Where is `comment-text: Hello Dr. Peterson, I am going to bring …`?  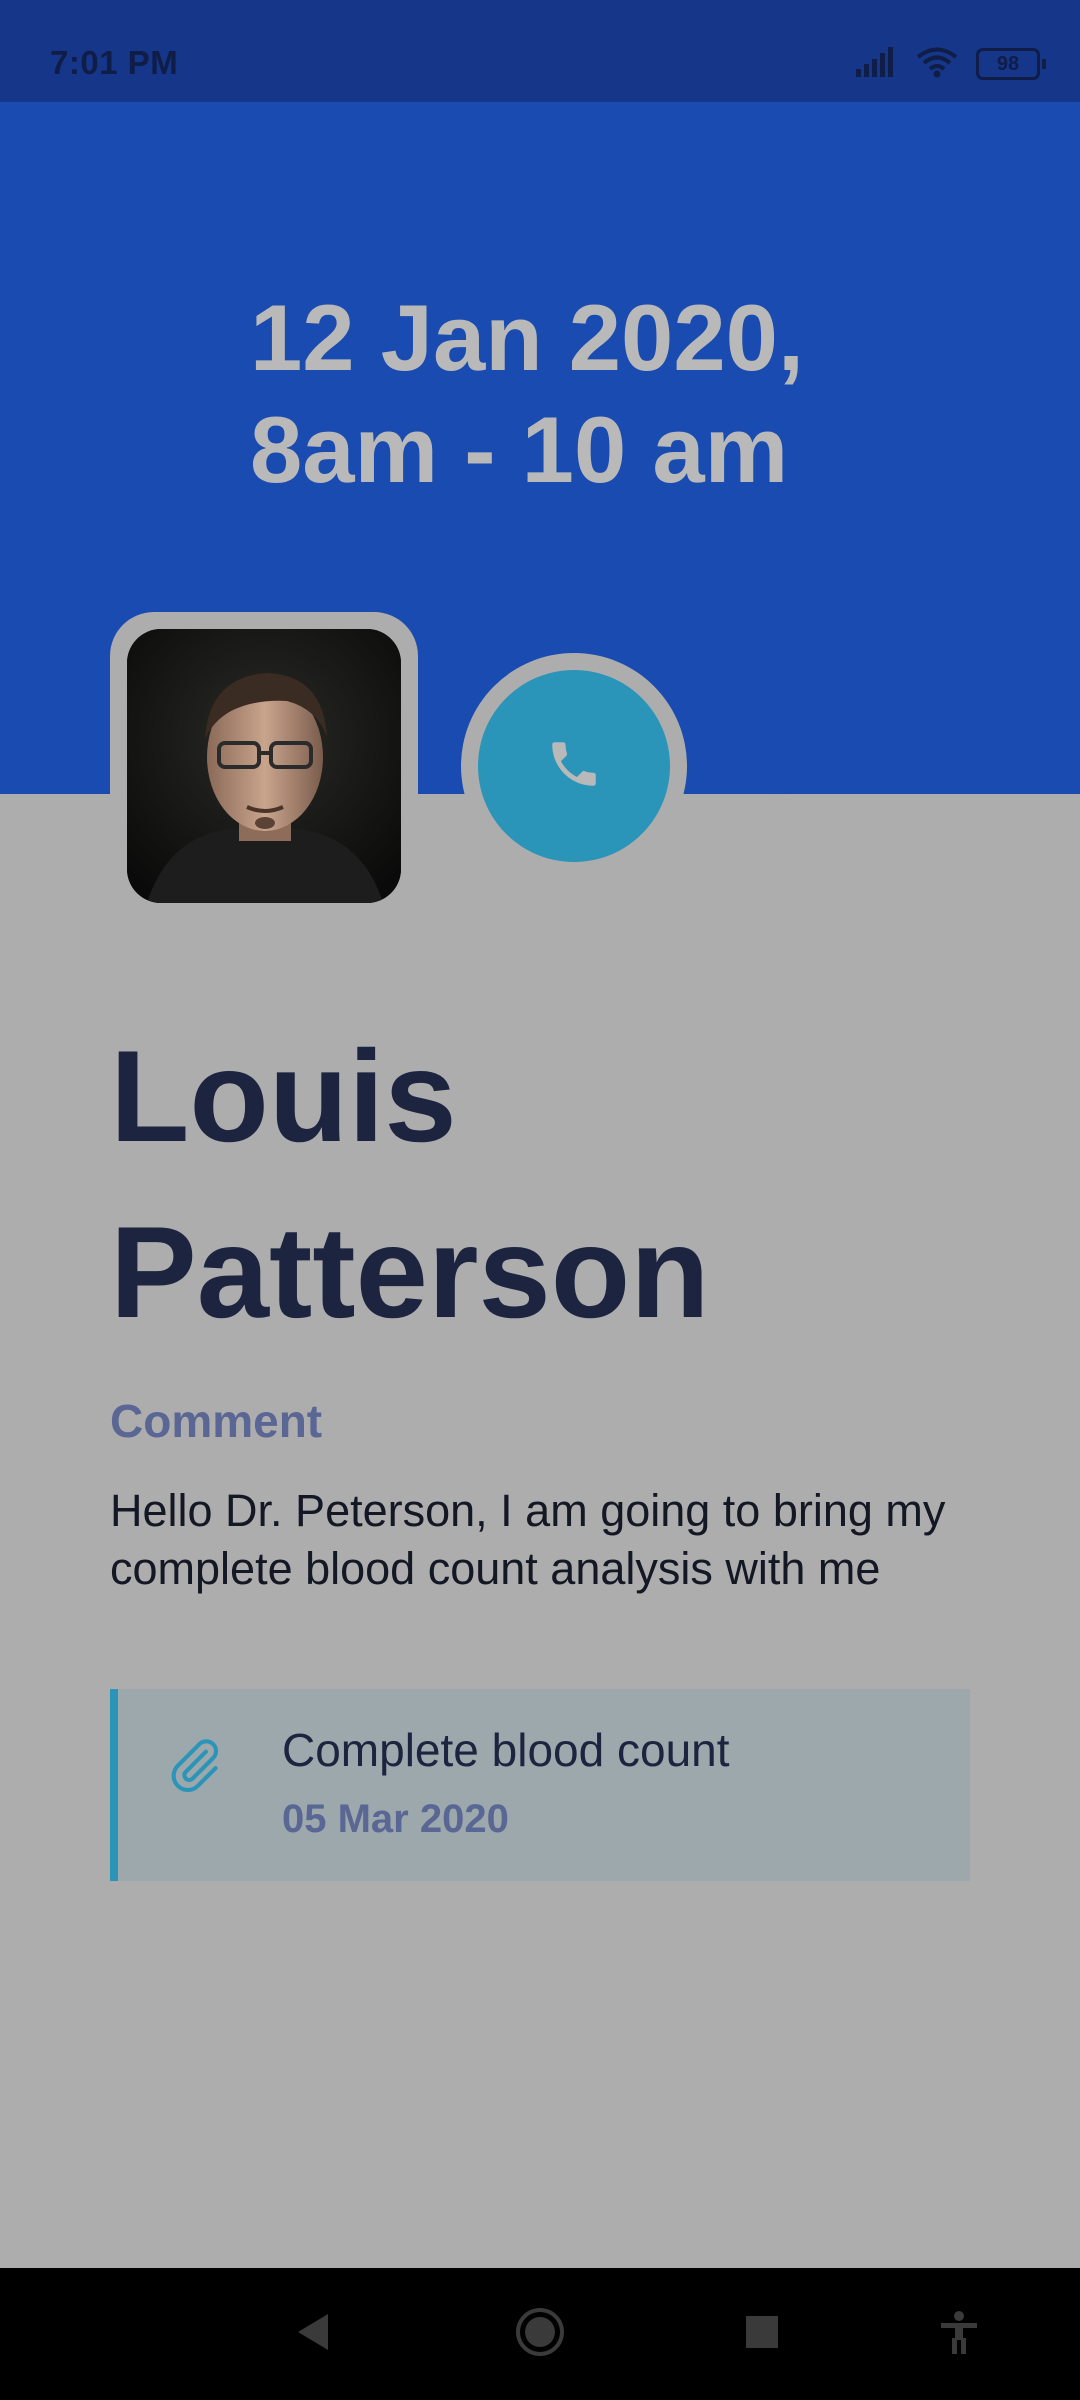 comment-text: Hello Dr. Peterson, I am going to bring … is located at coordinates (528, 1539).